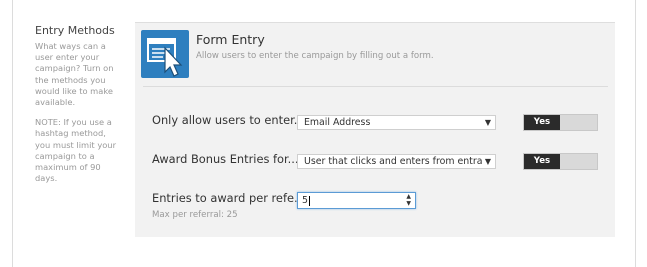 This screenshot has height=267, width=647. Describe the element at coordinates (393, 161) in the screenshot. I see `award-bonus-selected-value: User that clicks and enters from entra` at that location.